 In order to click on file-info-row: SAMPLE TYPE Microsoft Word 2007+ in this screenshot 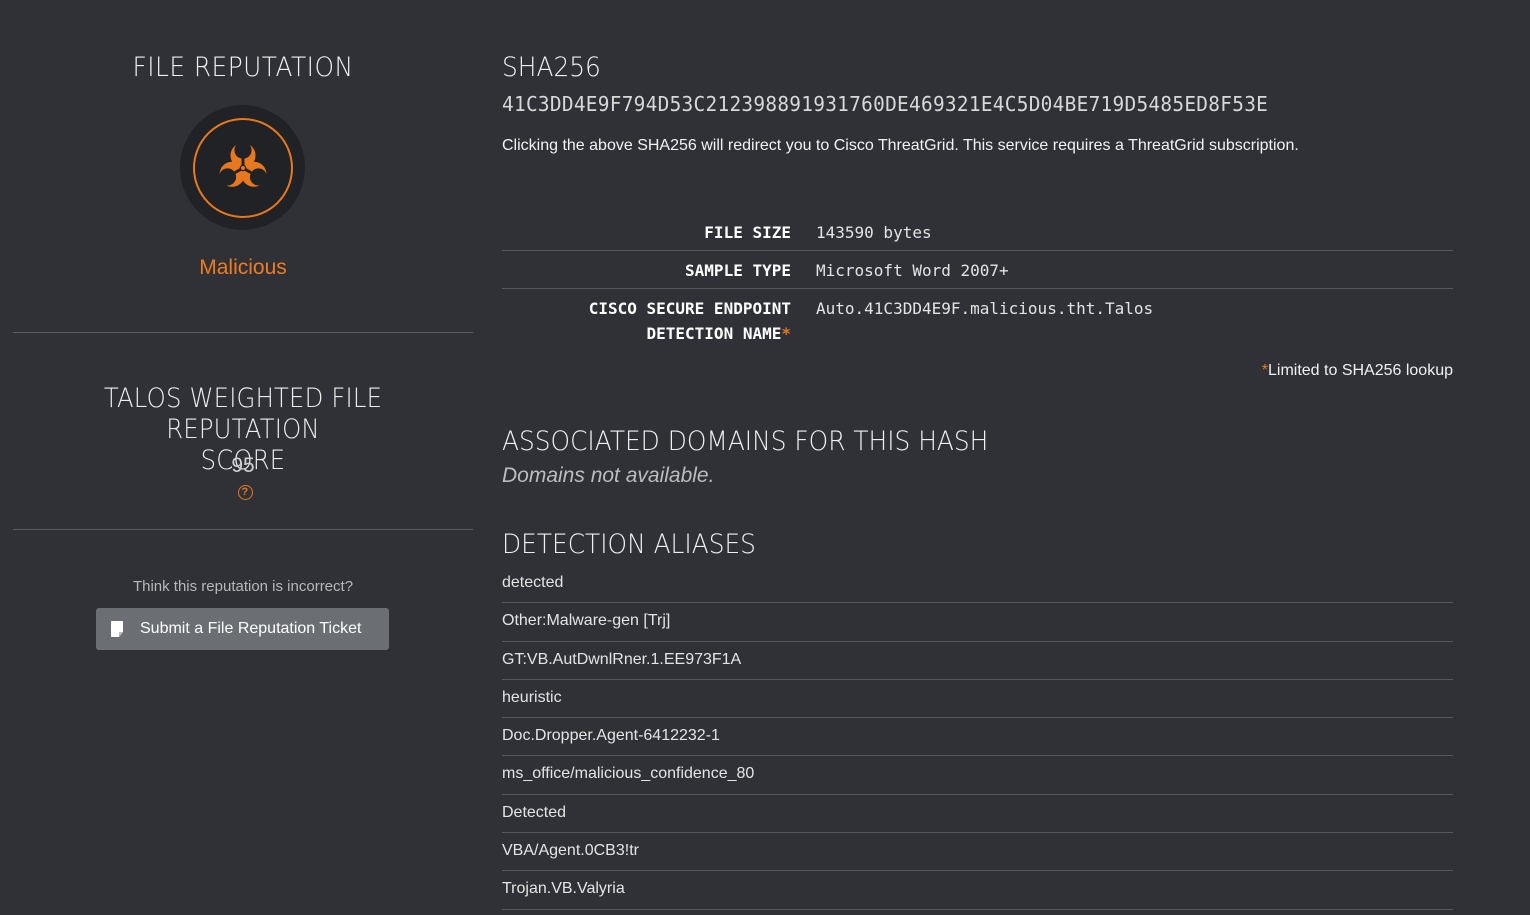, I will do `click(977, 270)`.